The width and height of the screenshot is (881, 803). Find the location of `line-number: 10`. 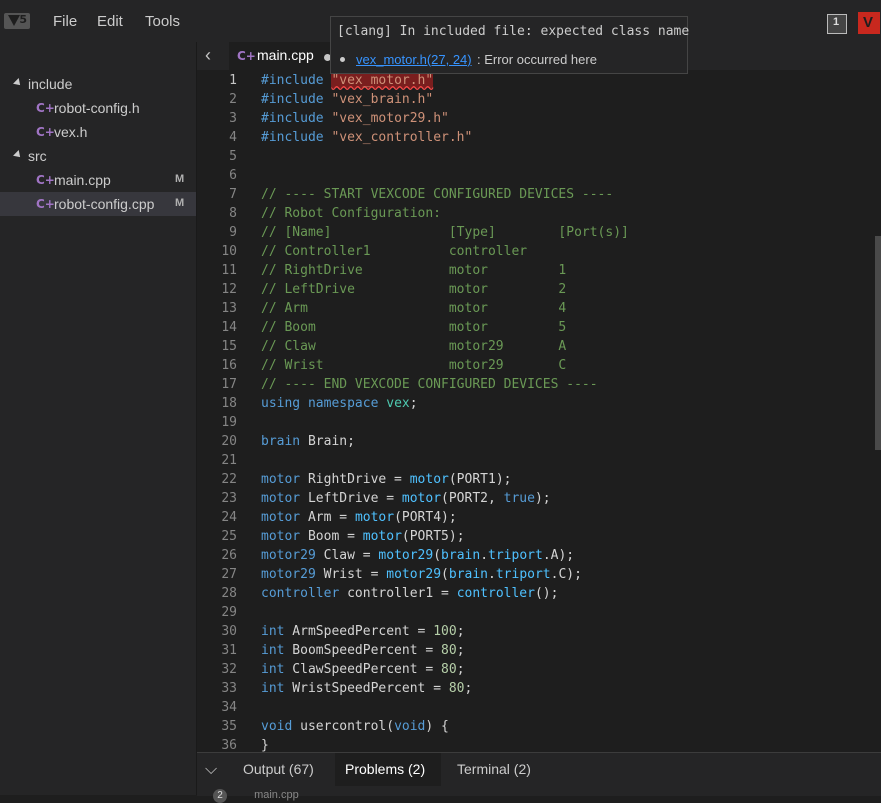

line-number: 10 is located at coordinates (229, 251).